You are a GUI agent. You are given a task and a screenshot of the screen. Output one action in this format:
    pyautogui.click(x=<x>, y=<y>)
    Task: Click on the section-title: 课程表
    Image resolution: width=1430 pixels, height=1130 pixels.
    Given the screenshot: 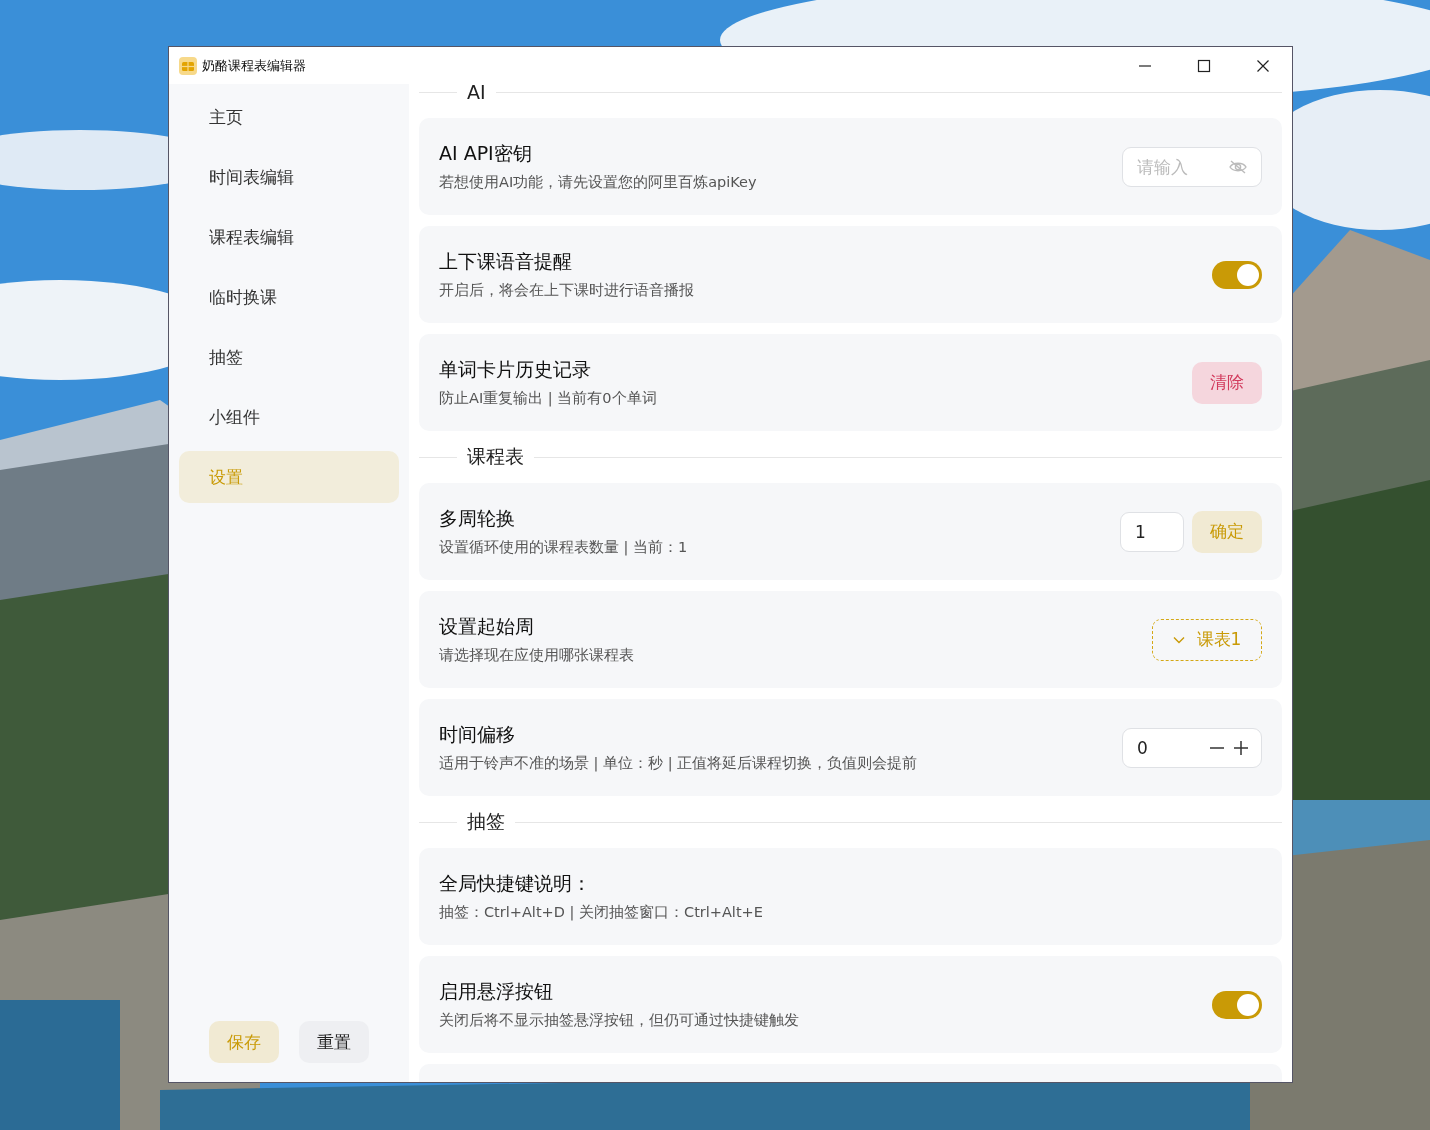 What is the action you would take?
    pyautogui.click(x=495, y=456)
    